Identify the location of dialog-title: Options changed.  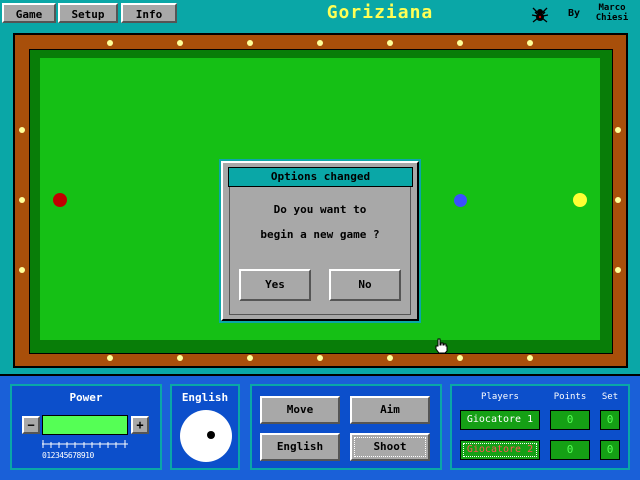
(320, 177).